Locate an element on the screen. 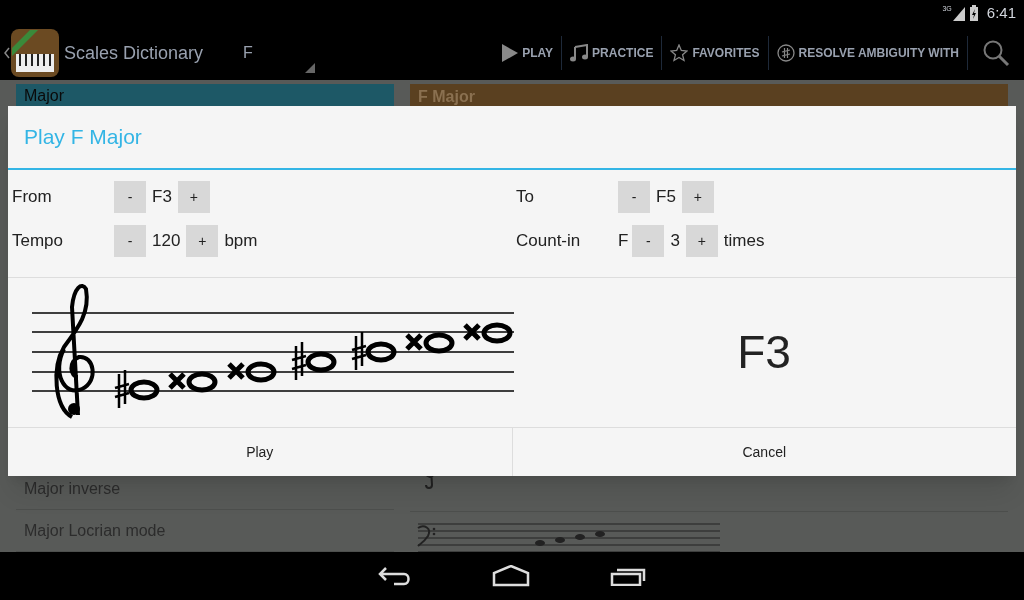 The height and width of the screenshot is (600, 1024). action-button: FAVORITES is located at coordinates (715, 53).